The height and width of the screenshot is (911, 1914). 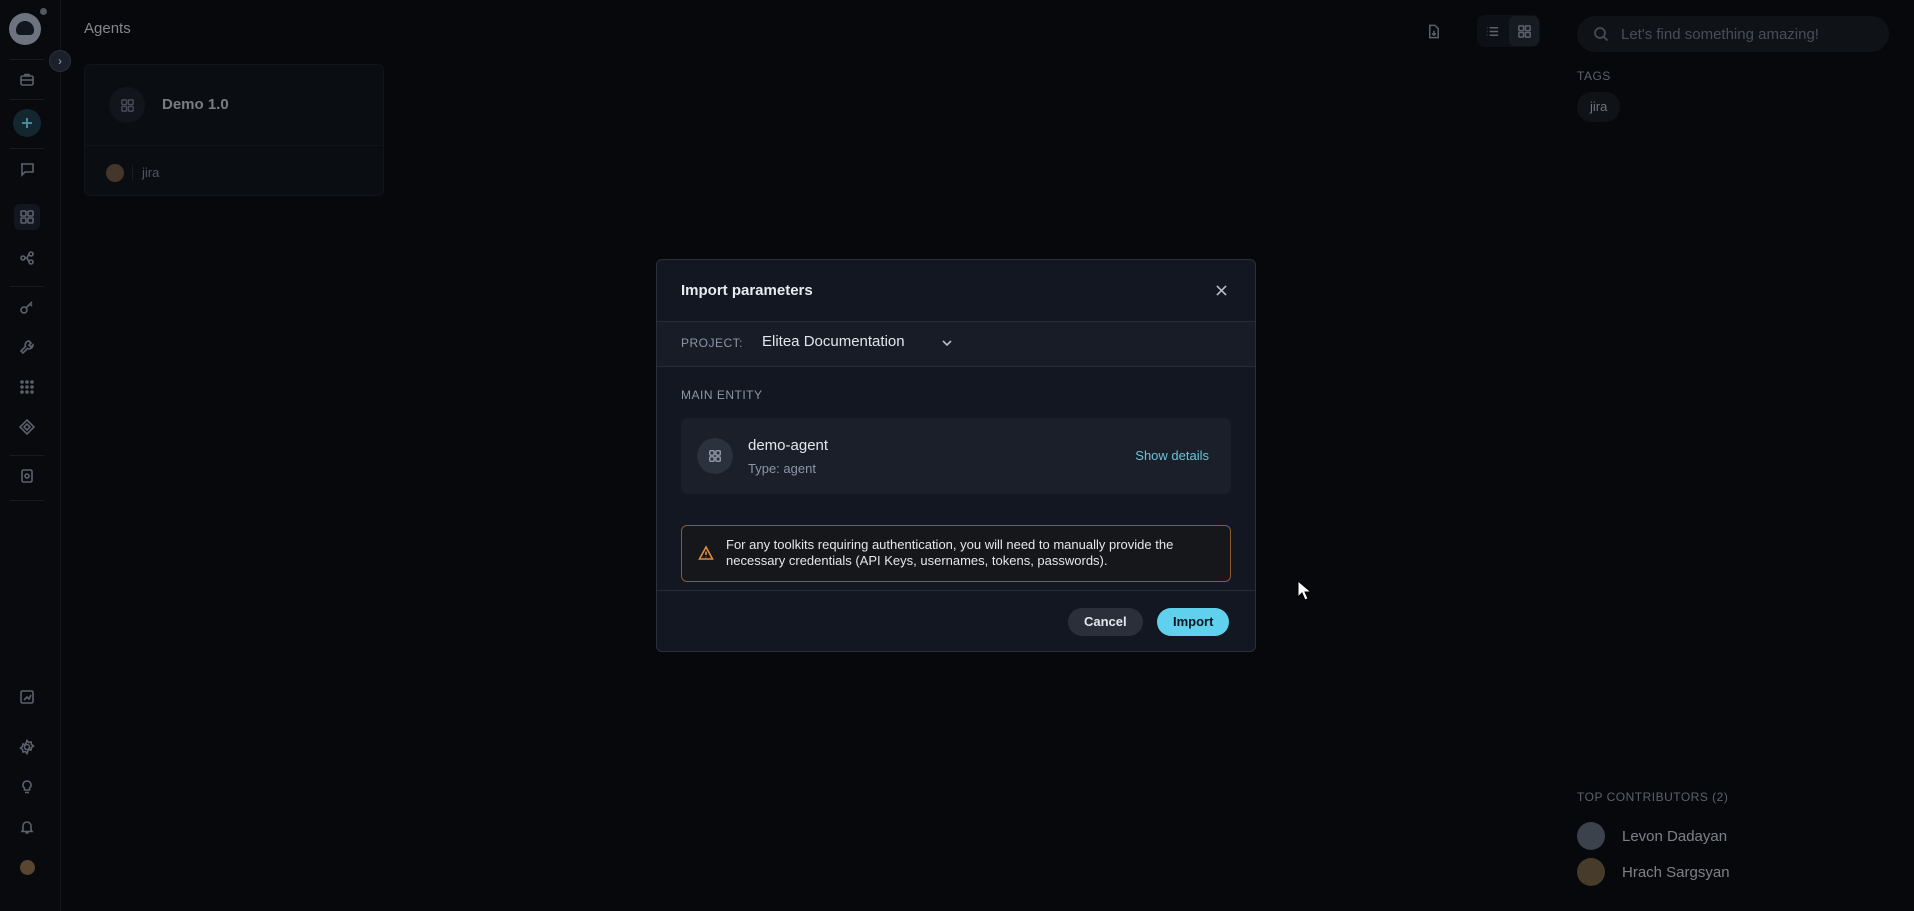 What do you see at coordinates (1172, 455) in the screenshot?
I see `show-details-link: Show details` at bounding box center [1172, 455].